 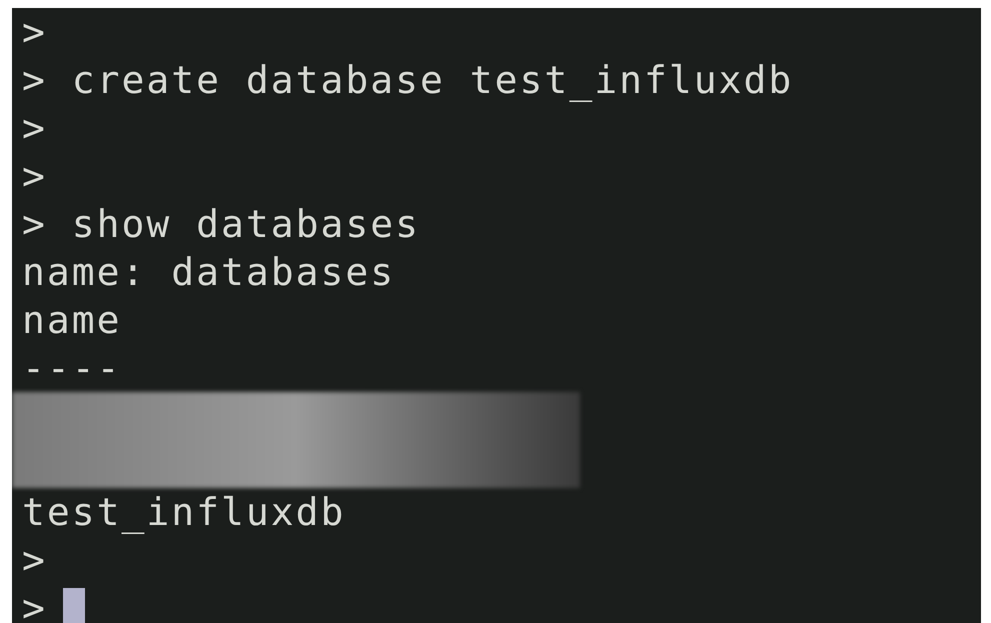 I want to click on terminal-line: > show databases, so click(x=221, y=224).